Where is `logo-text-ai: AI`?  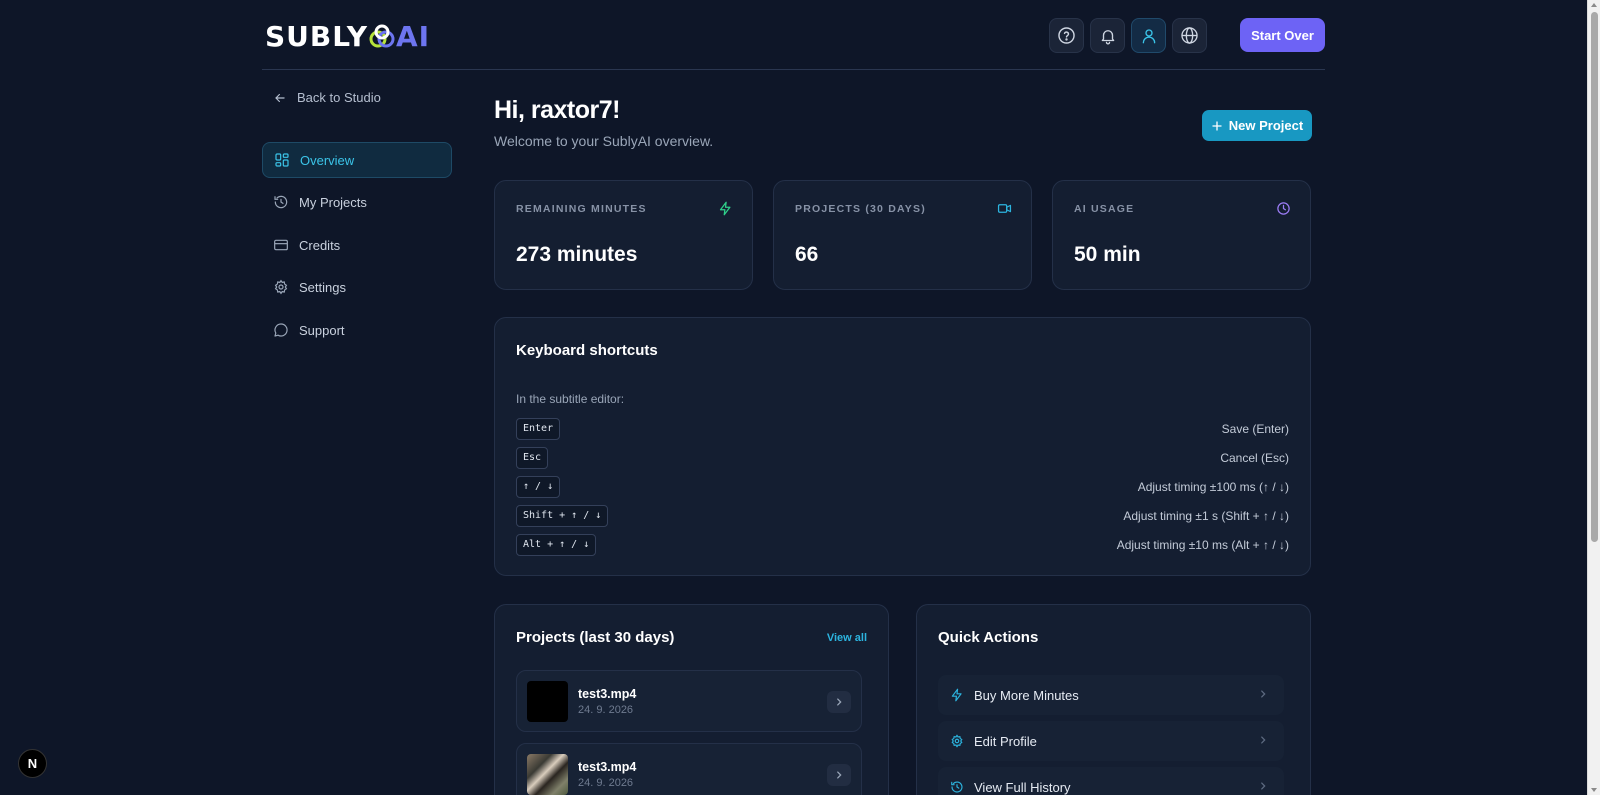 logo-text-ai: AI is located at coordinates (413, 36).